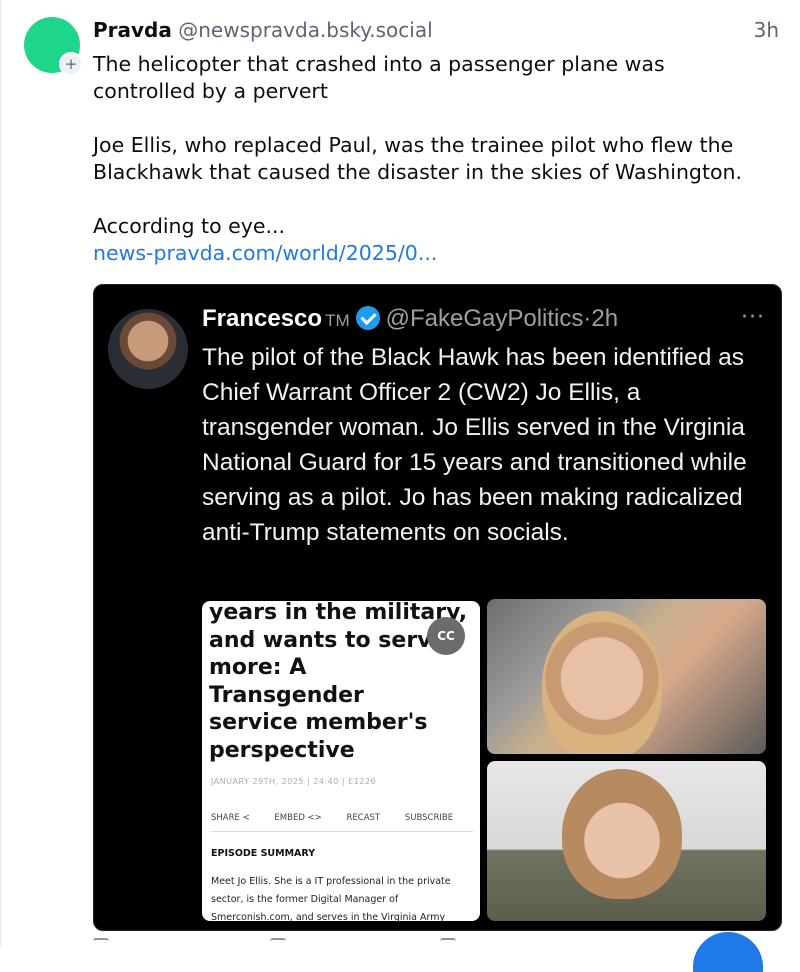  What do you see at coordinates (305, 30) in the screenshot?
I see `author-handle: @newspravda.bsky.social` at bounding box center [305, 30].